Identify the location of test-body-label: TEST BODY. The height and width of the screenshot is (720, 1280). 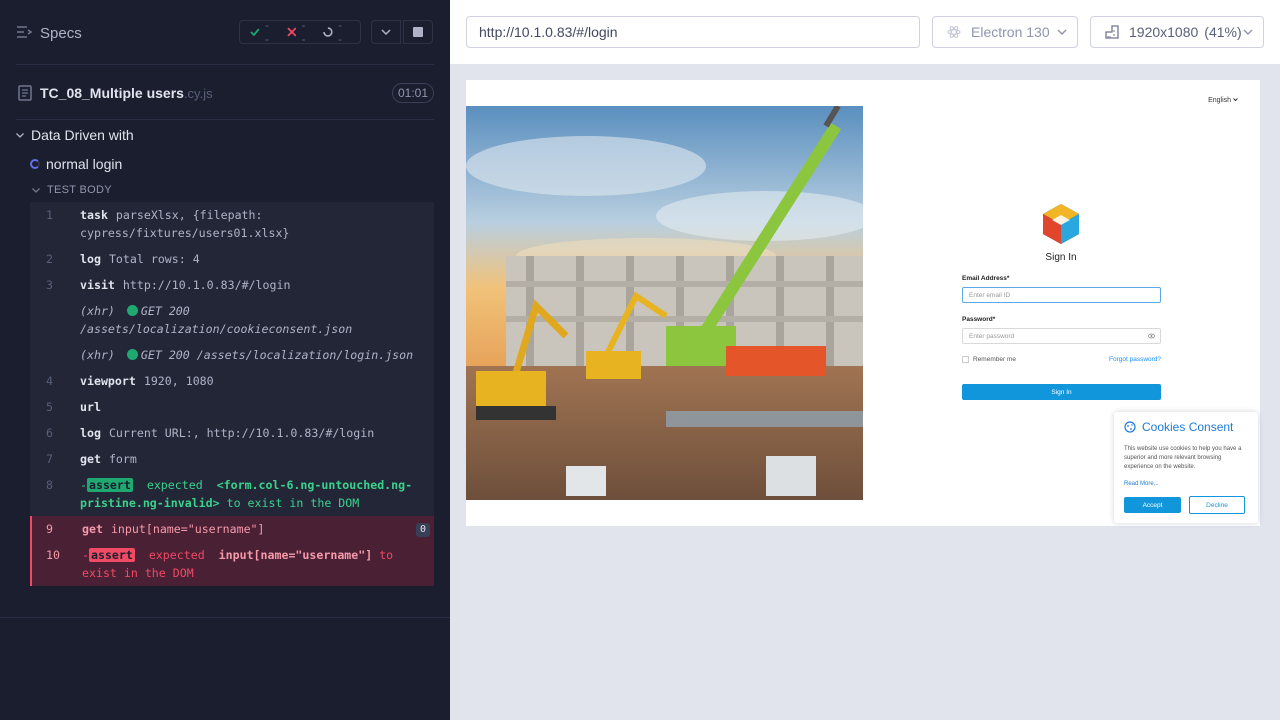
(79, 190).